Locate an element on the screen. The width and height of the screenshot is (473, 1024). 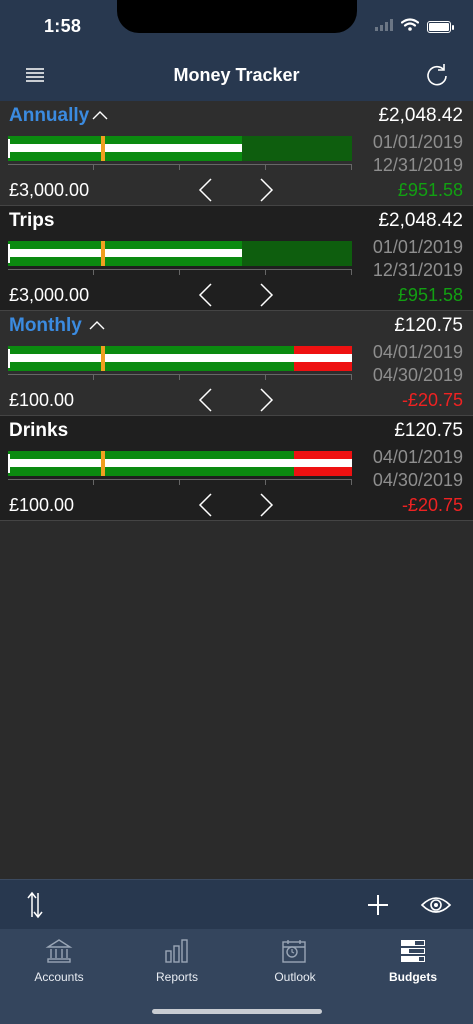
tab-label: Budgets is located at coordinates (413, 977).